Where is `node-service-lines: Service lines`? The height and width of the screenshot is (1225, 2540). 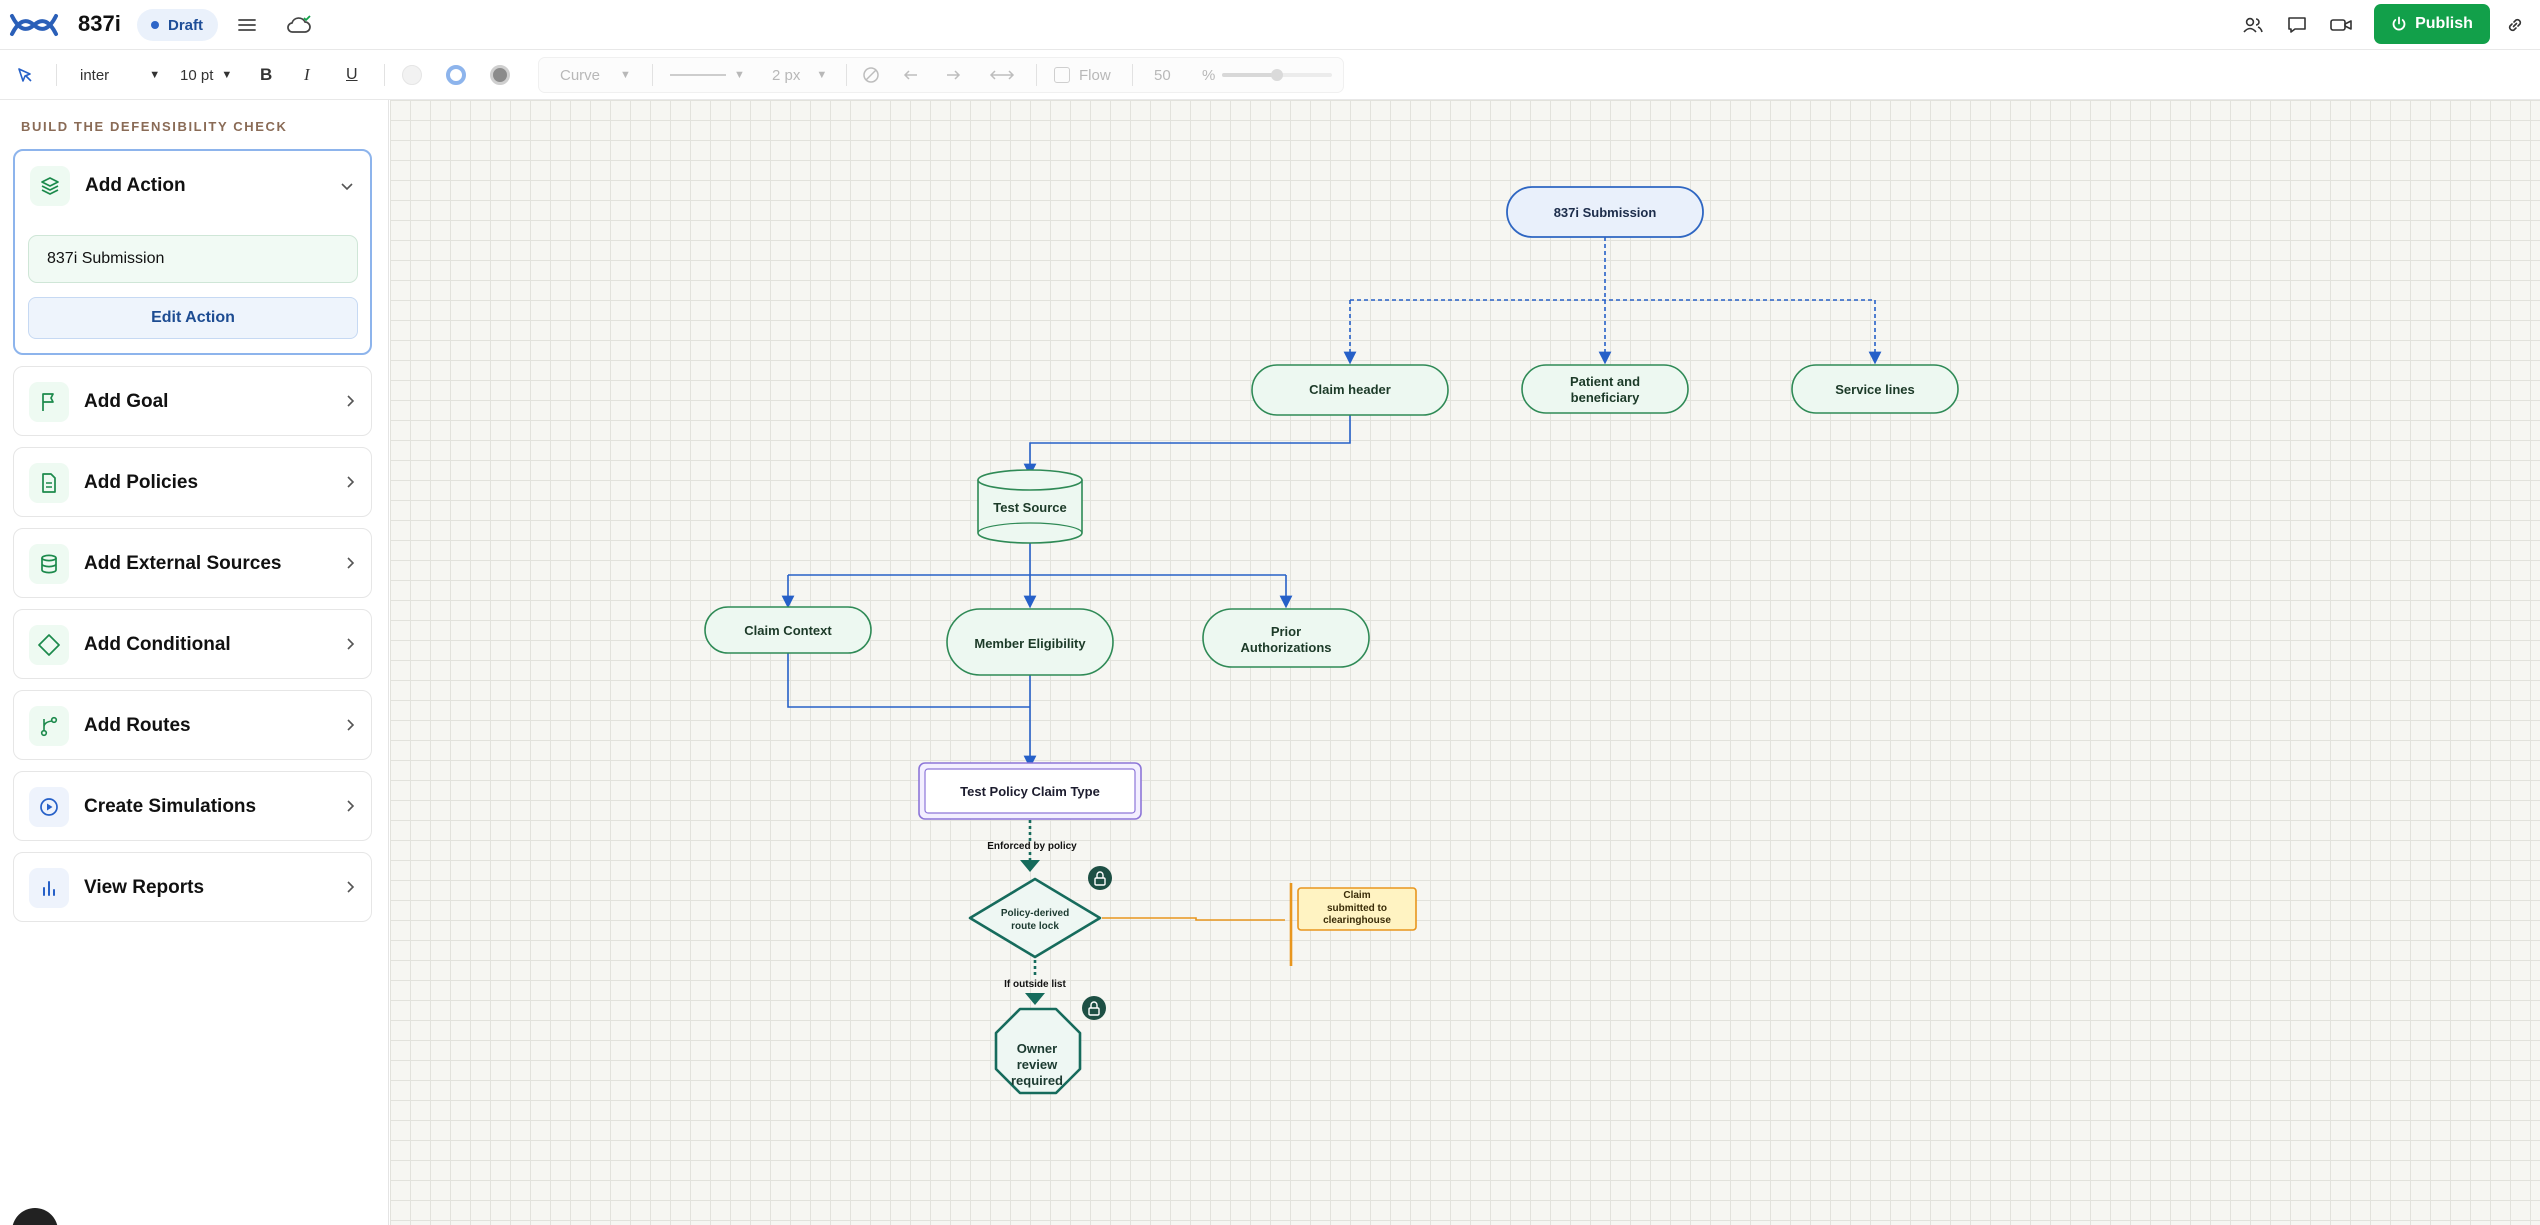 node-service-lines: Service lines is located at coordinates (1875, 389).